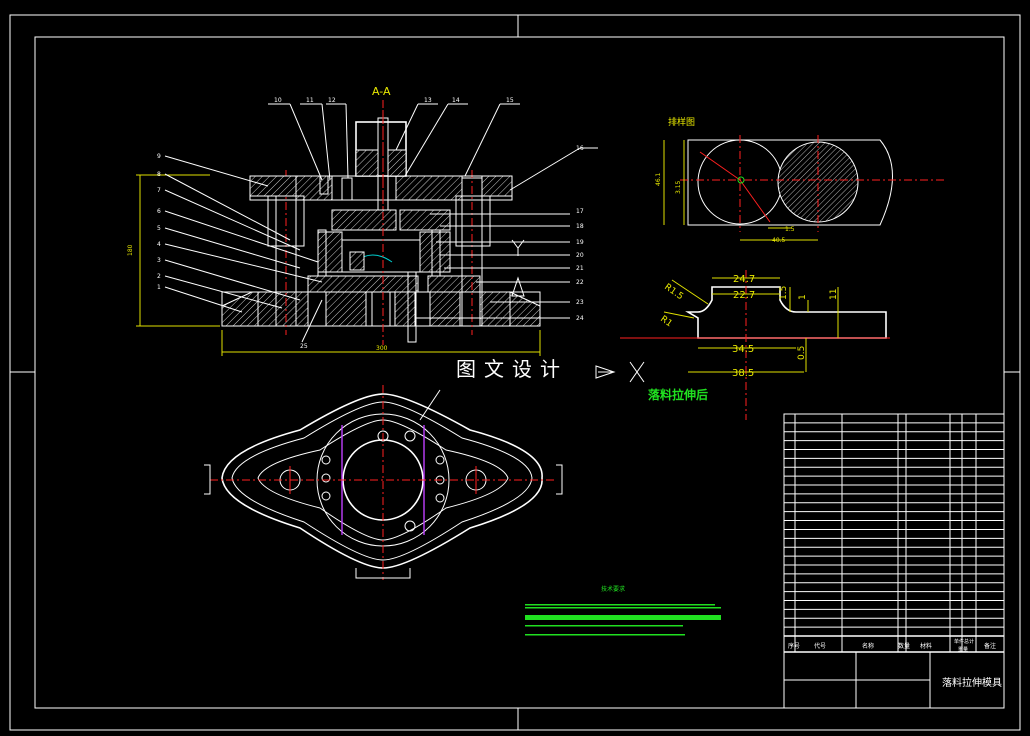 Image resolution: width=1030 pixels, height=736 pixels. Describe the element at coordinates (580, 268) in the screenshot. I see `svg-text: 21` at that location.